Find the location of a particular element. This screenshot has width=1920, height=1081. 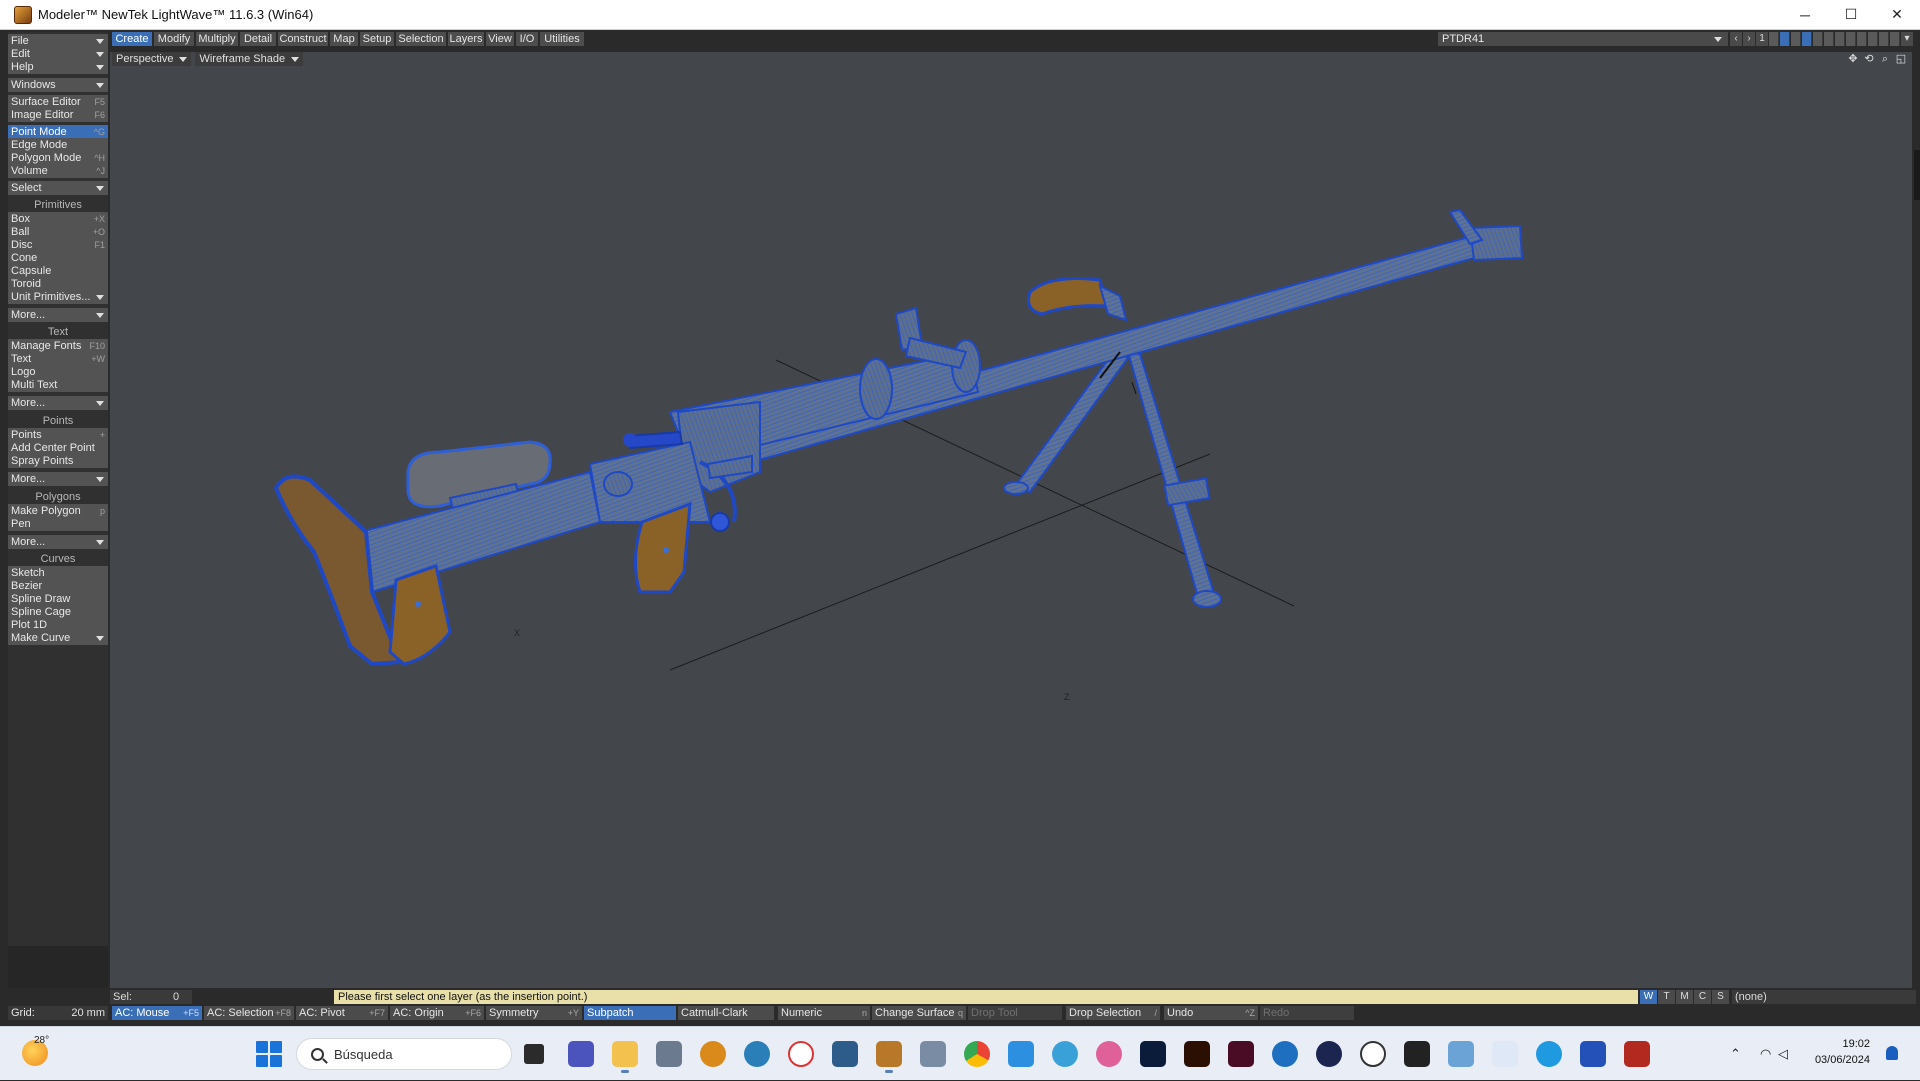

symmetry-toggle: Symmetry +Y is located at coordinates (534, 1013).